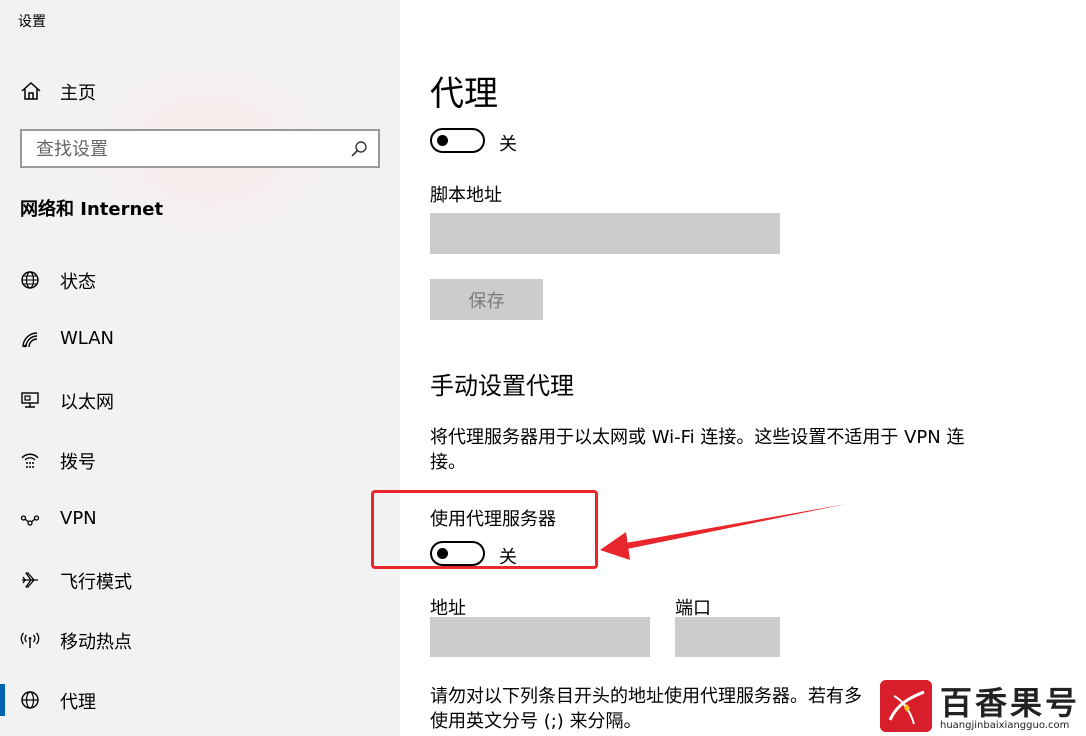 This screenshot has height=736, width=1086. I want to click on script-address-field, so click(605, 233).